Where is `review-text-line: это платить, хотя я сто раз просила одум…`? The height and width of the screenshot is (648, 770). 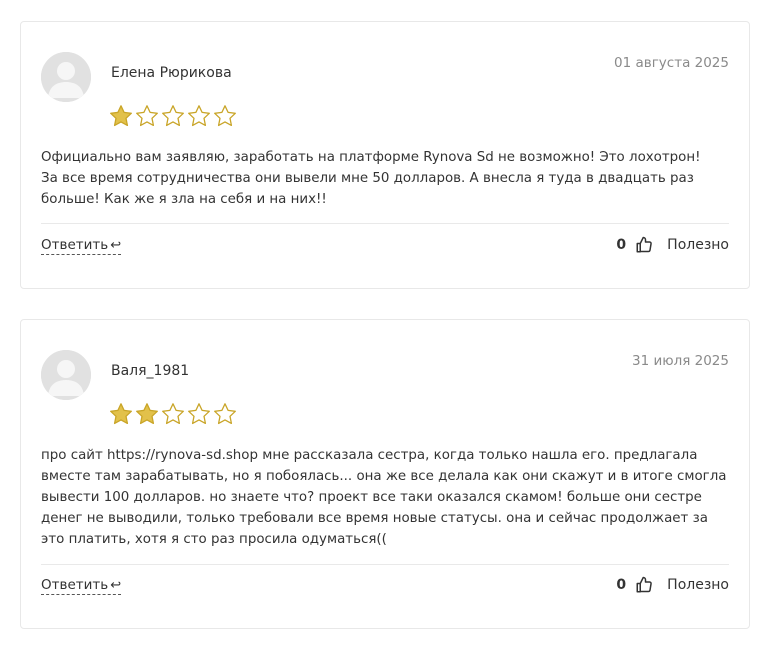 review-text-line: это платить, хотя я сто раз просила одум… is located at coordinates (214, 539).